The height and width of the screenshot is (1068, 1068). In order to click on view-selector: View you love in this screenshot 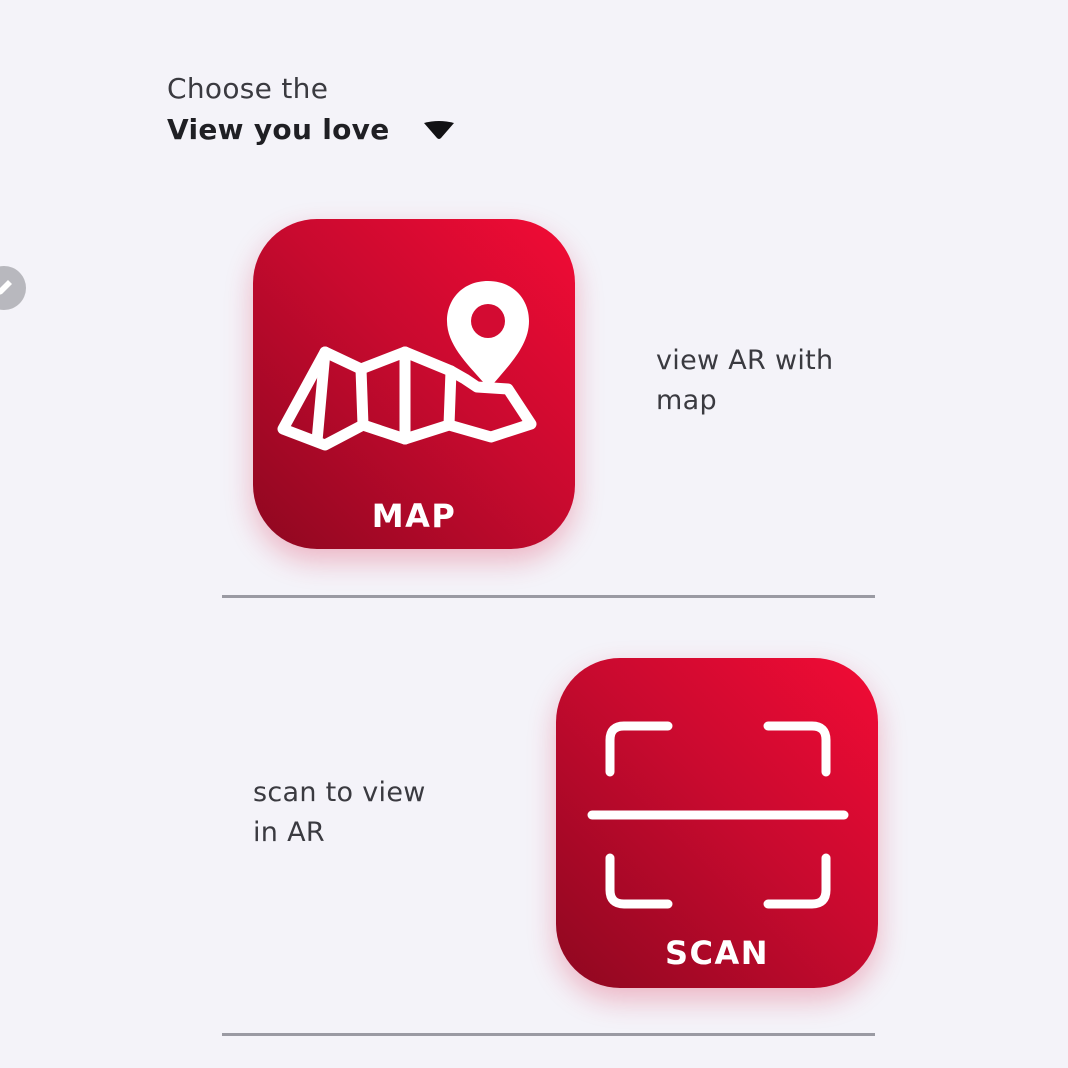, I will do `click(311, 129)`.